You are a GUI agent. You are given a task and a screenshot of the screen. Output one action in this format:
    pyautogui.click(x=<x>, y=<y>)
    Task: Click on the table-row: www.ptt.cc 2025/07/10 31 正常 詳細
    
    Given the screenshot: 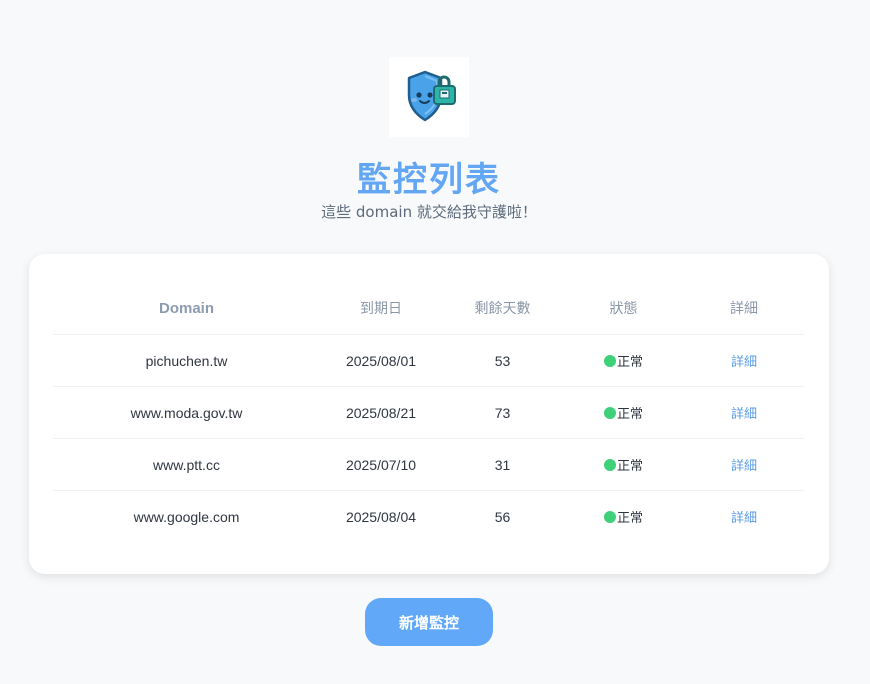 What is the action you would take?
    pyautogui.click(x=428, y=464)
    